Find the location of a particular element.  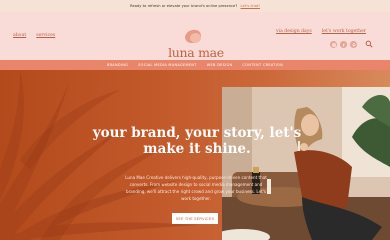

social-links is located at coordinates (343, 44).